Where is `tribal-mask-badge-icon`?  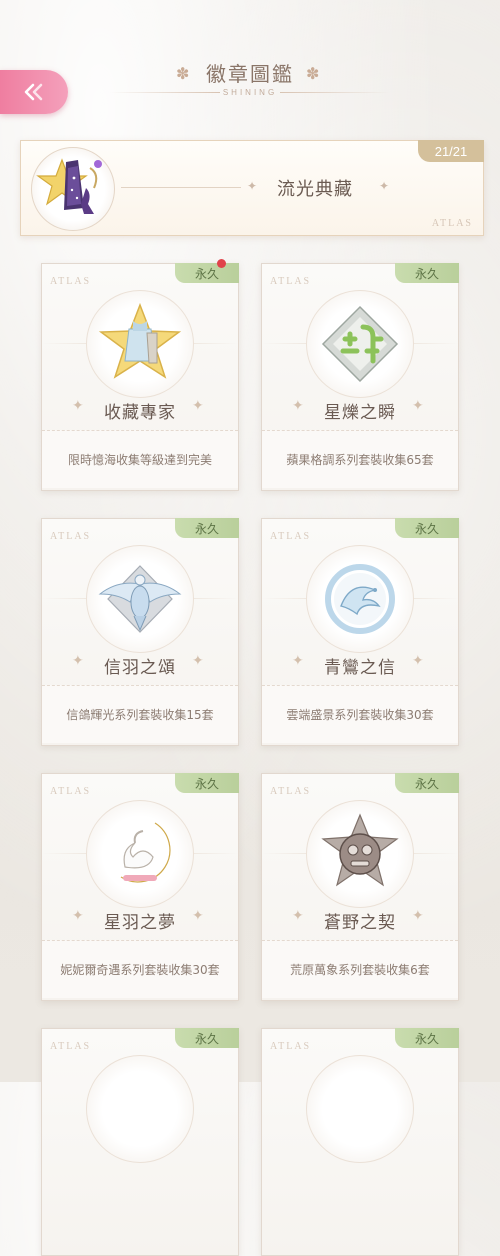
tribal-mask-badge-icon is located at coordinates (360, 850).